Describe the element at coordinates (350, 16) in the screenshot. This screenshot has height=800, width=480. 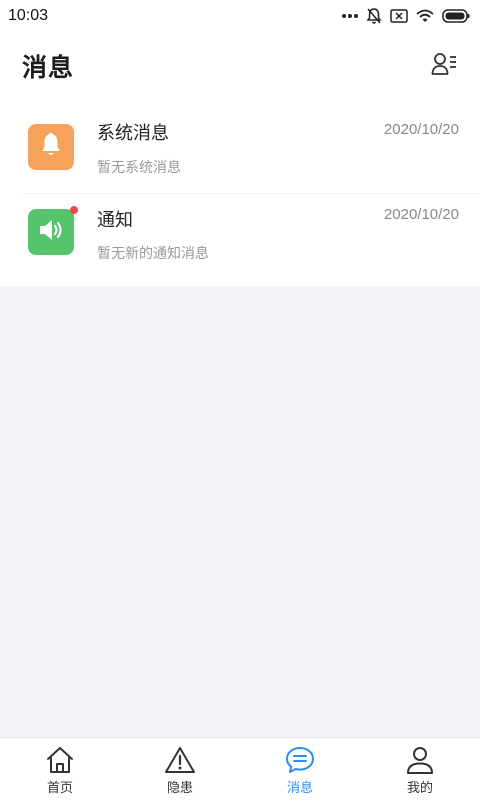
I see `more-dots-icon` at that location.